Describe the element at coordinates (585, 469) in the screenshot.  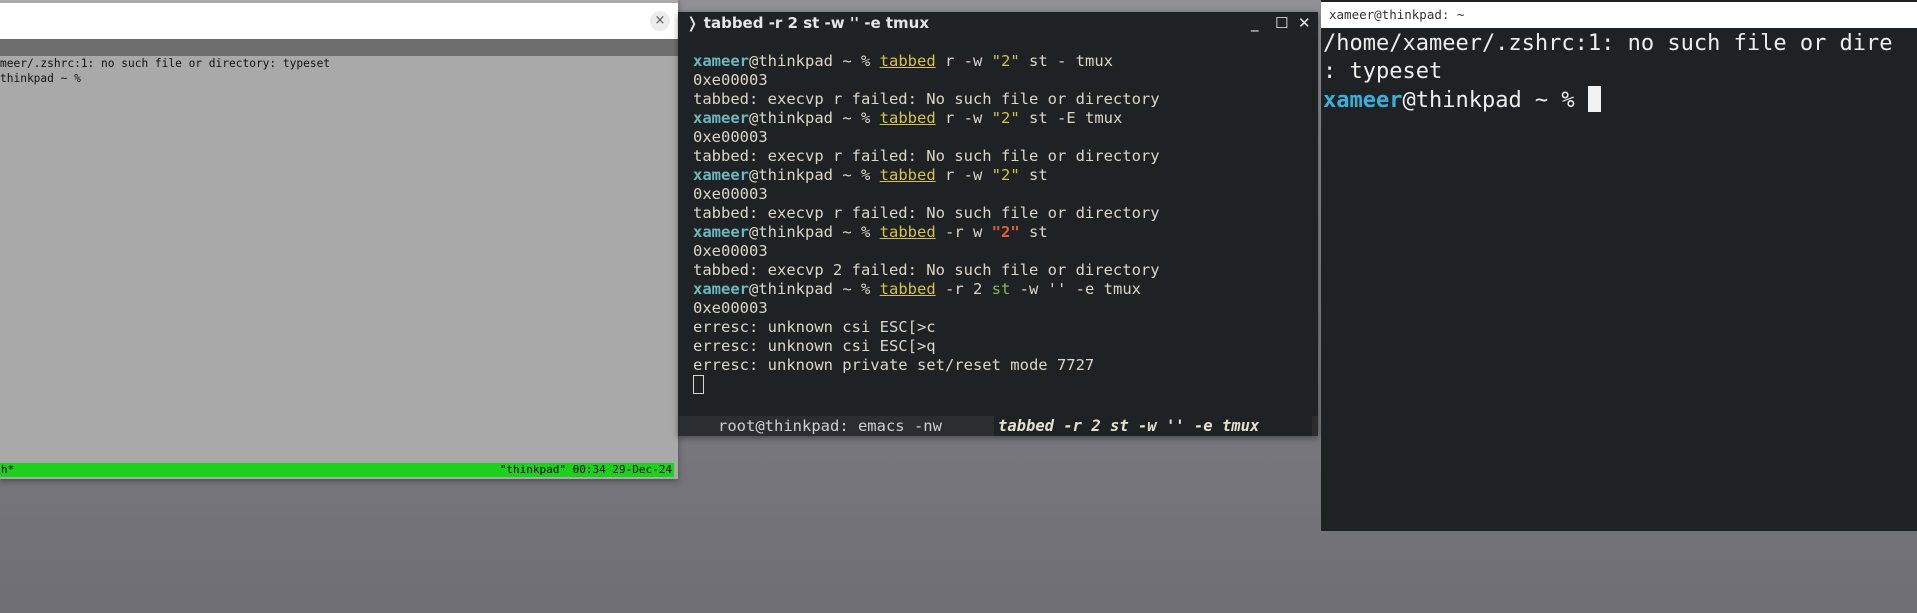
I see `tmux-status-right: "thinkpad" 00:34 29-Dec-24` at that location.